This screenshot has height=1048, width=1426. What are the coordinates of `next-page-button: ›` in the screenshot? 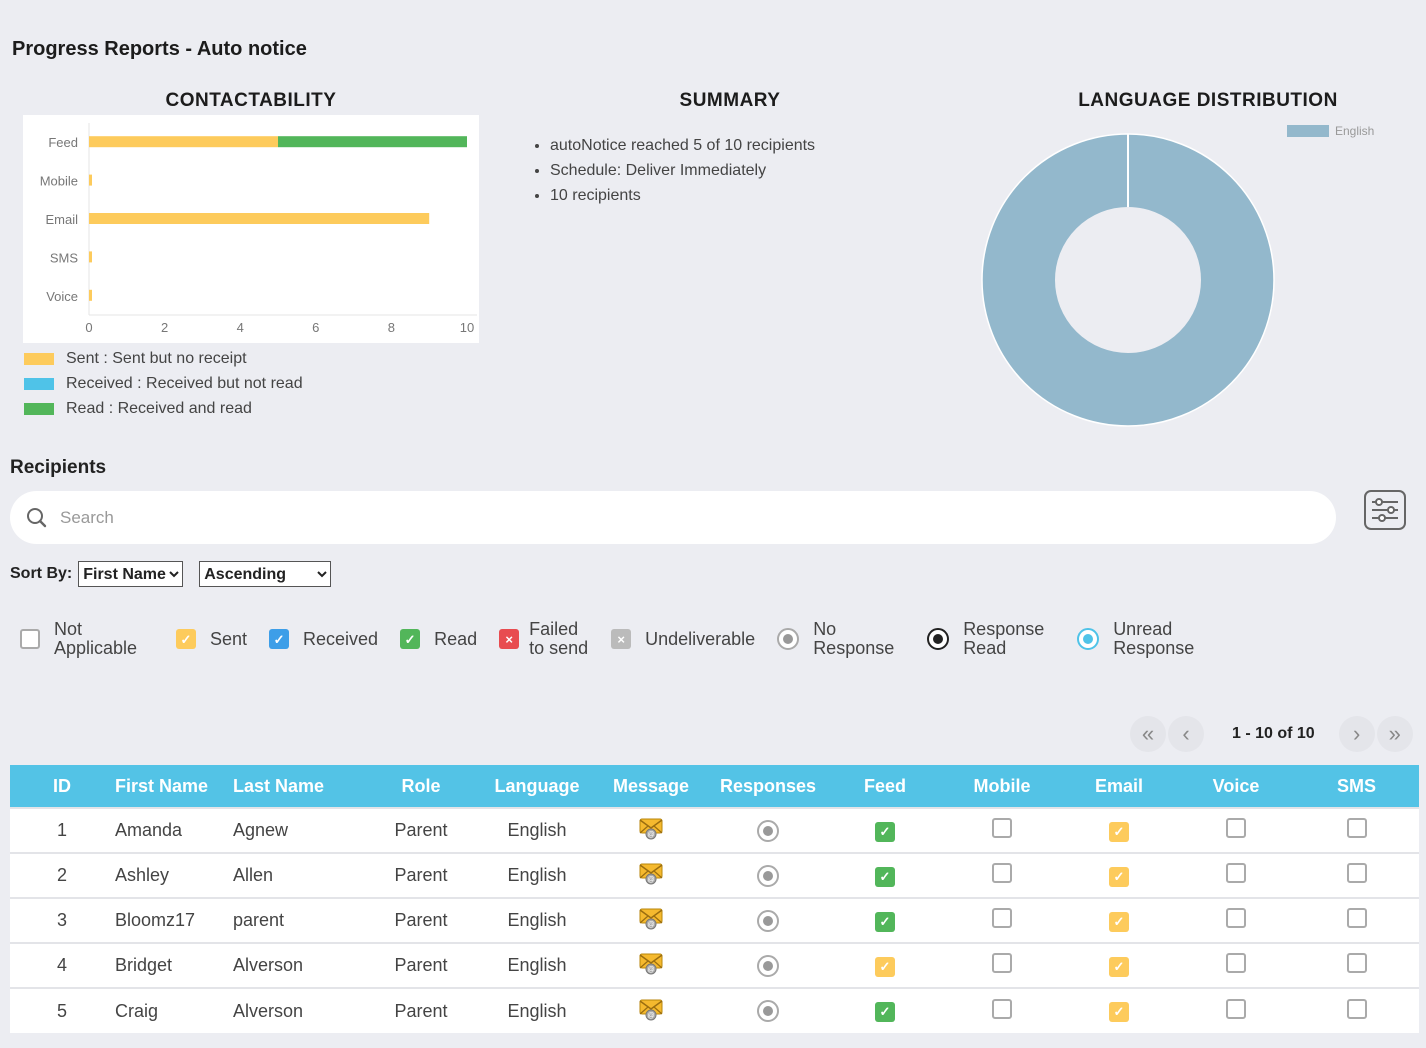 It's located at (1356, 734).